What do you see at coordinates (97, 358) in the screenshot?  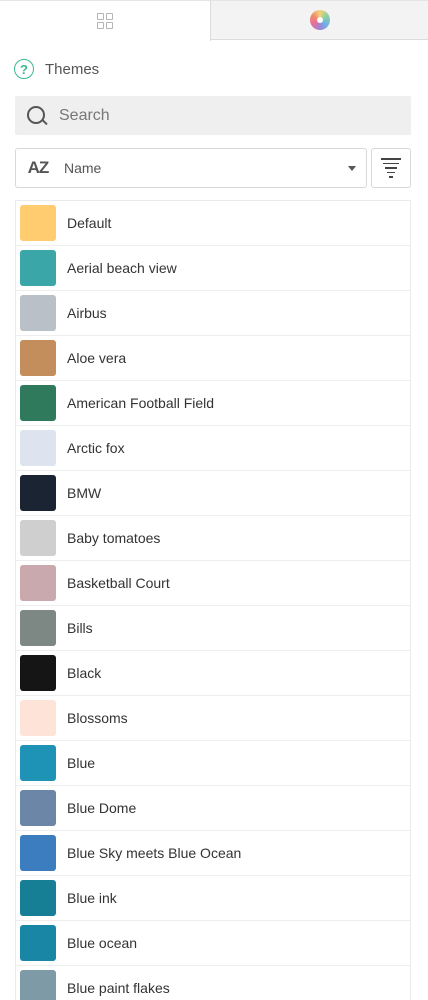 I see `theme-label: Aloe vera` at bounding box center [97, 358].